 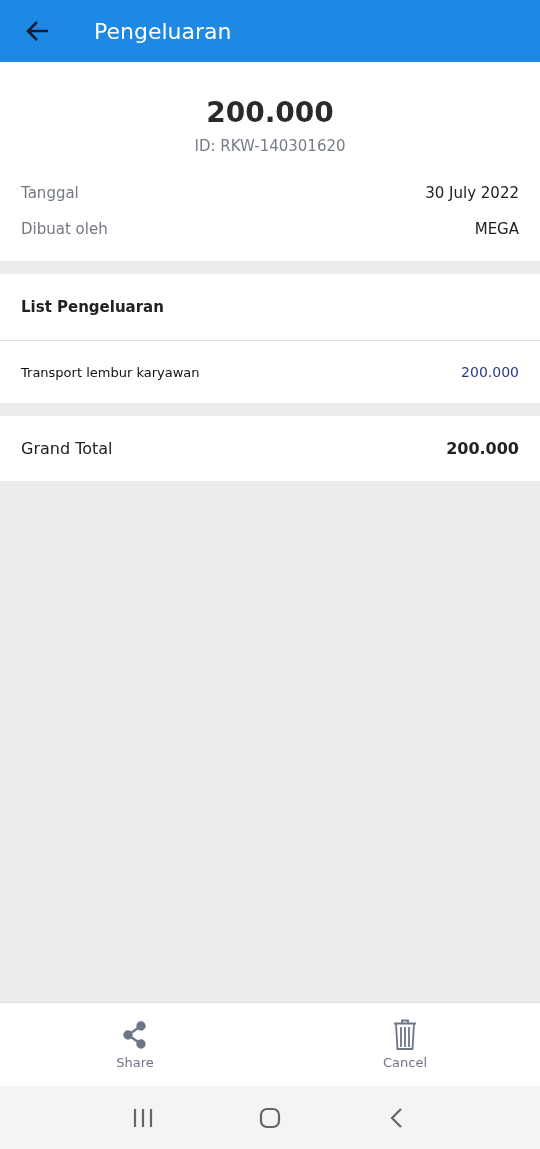 I want to click on field-label: Tanggal, so click(x=50, y=193).